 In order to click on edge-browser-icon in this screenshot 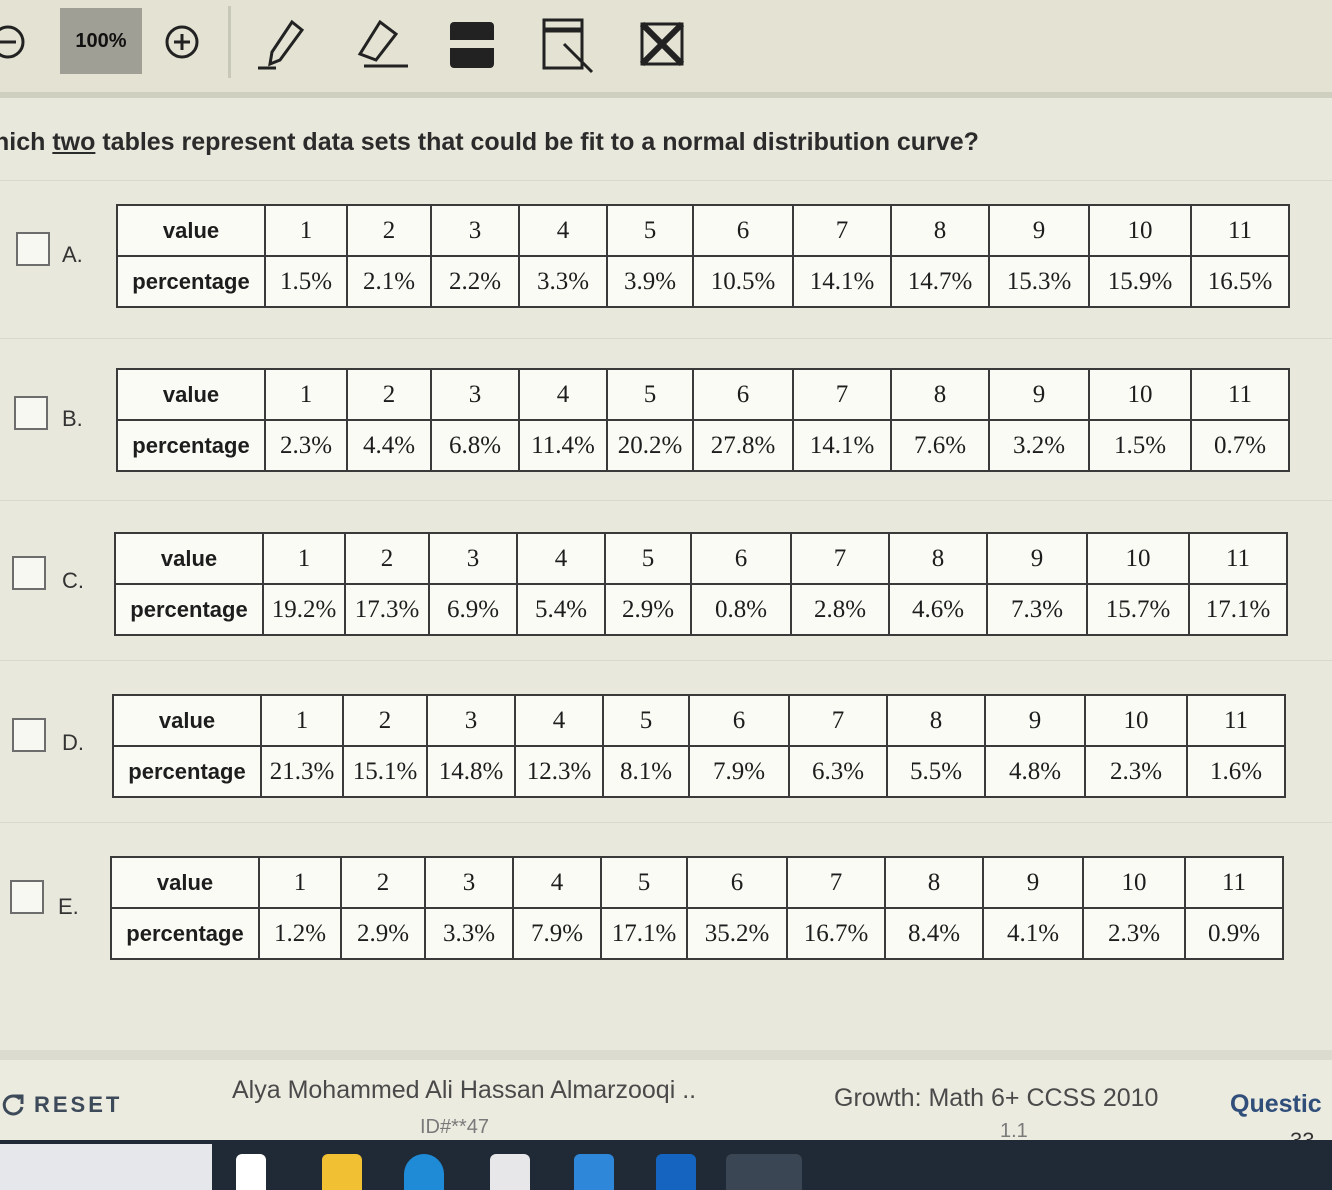, I will do `click(424, 1172)`.